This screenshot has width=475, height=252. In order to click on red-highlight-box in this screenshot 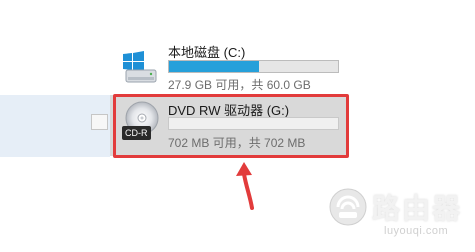, I will do `click(231, 126)`.